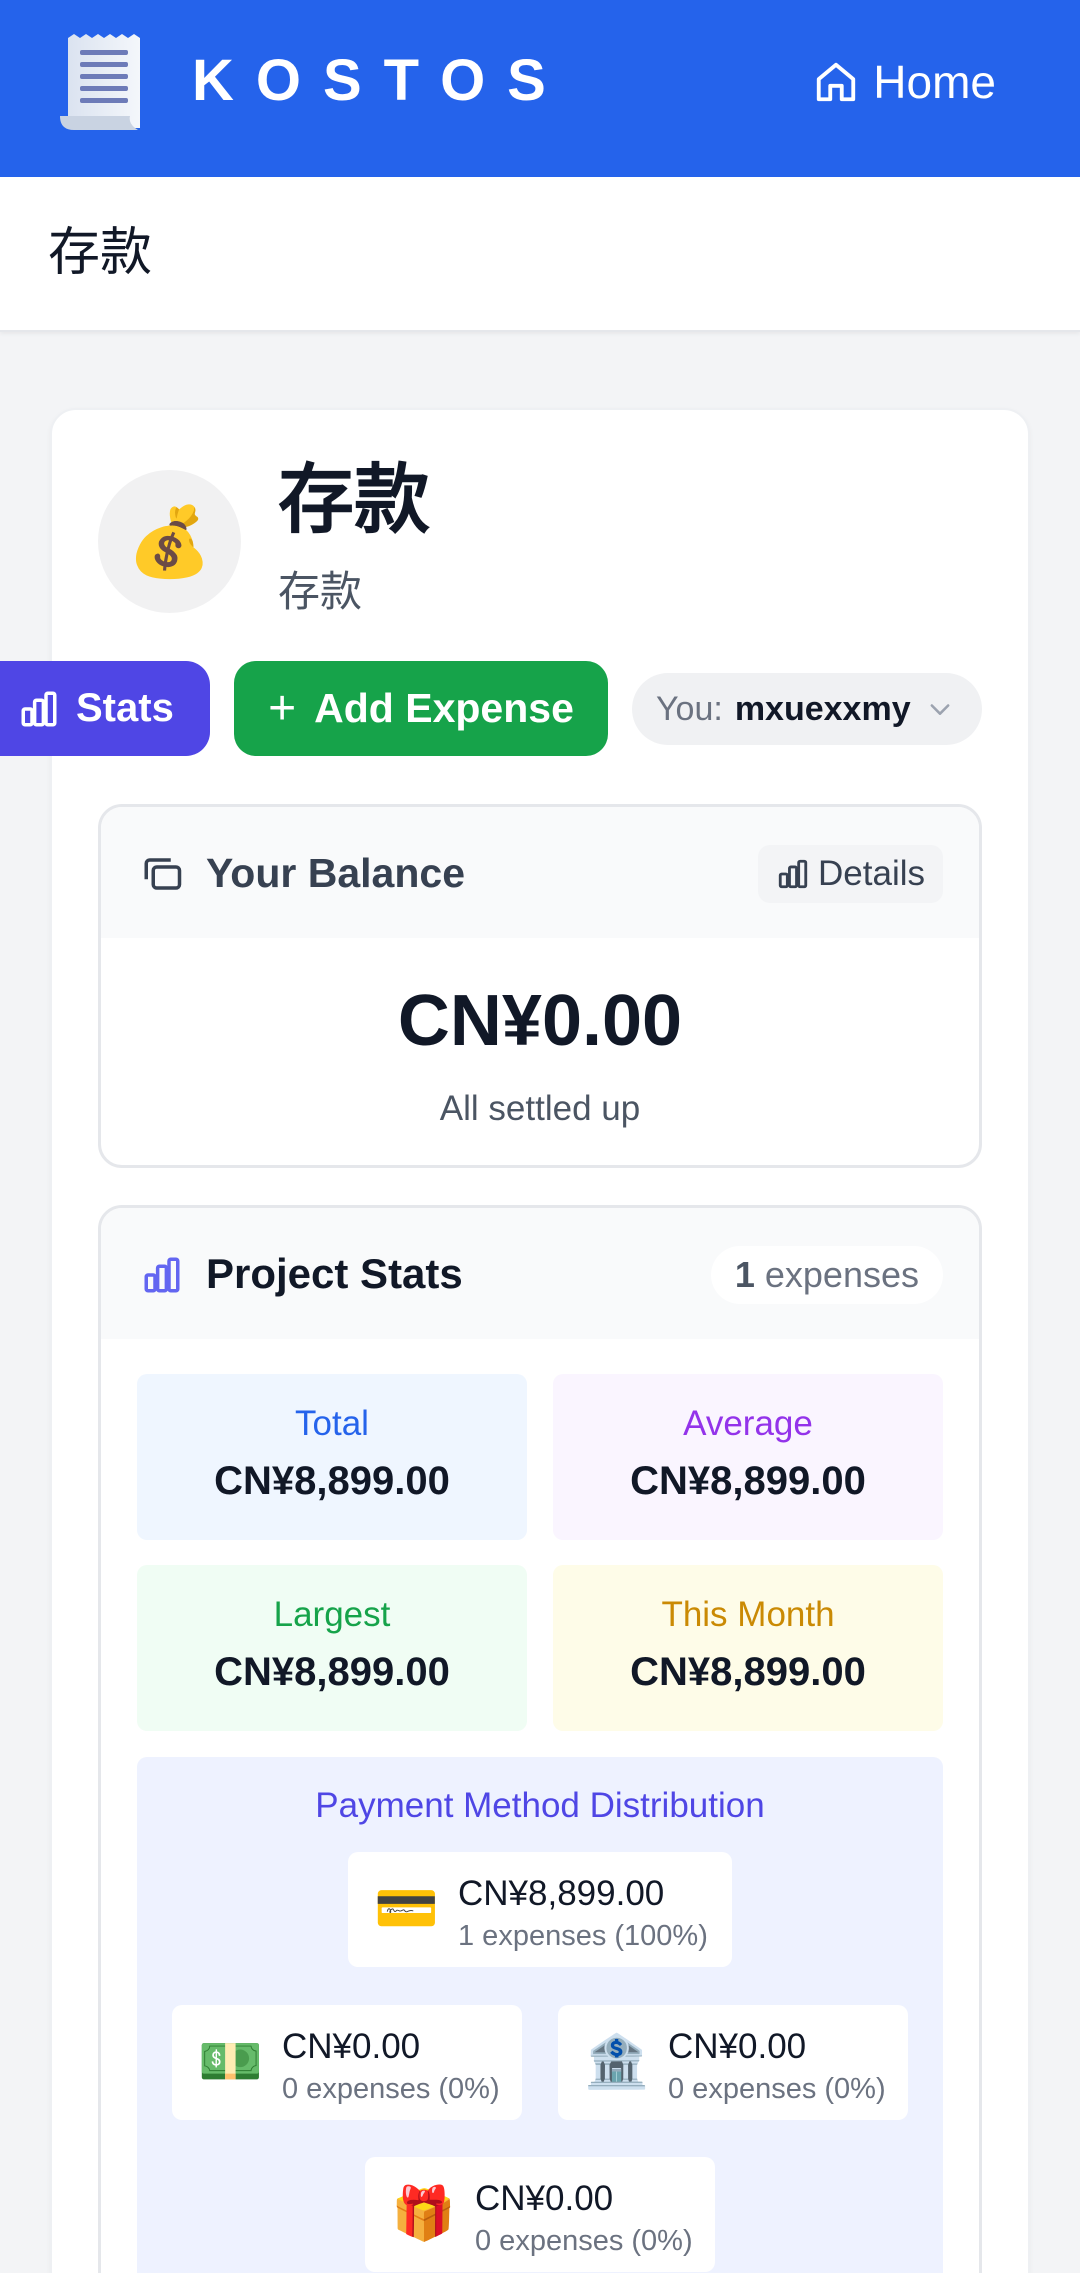 The width and height of the screenshot is (1080, 2273). I want to click on project-name: 存款, so click(354, 500).